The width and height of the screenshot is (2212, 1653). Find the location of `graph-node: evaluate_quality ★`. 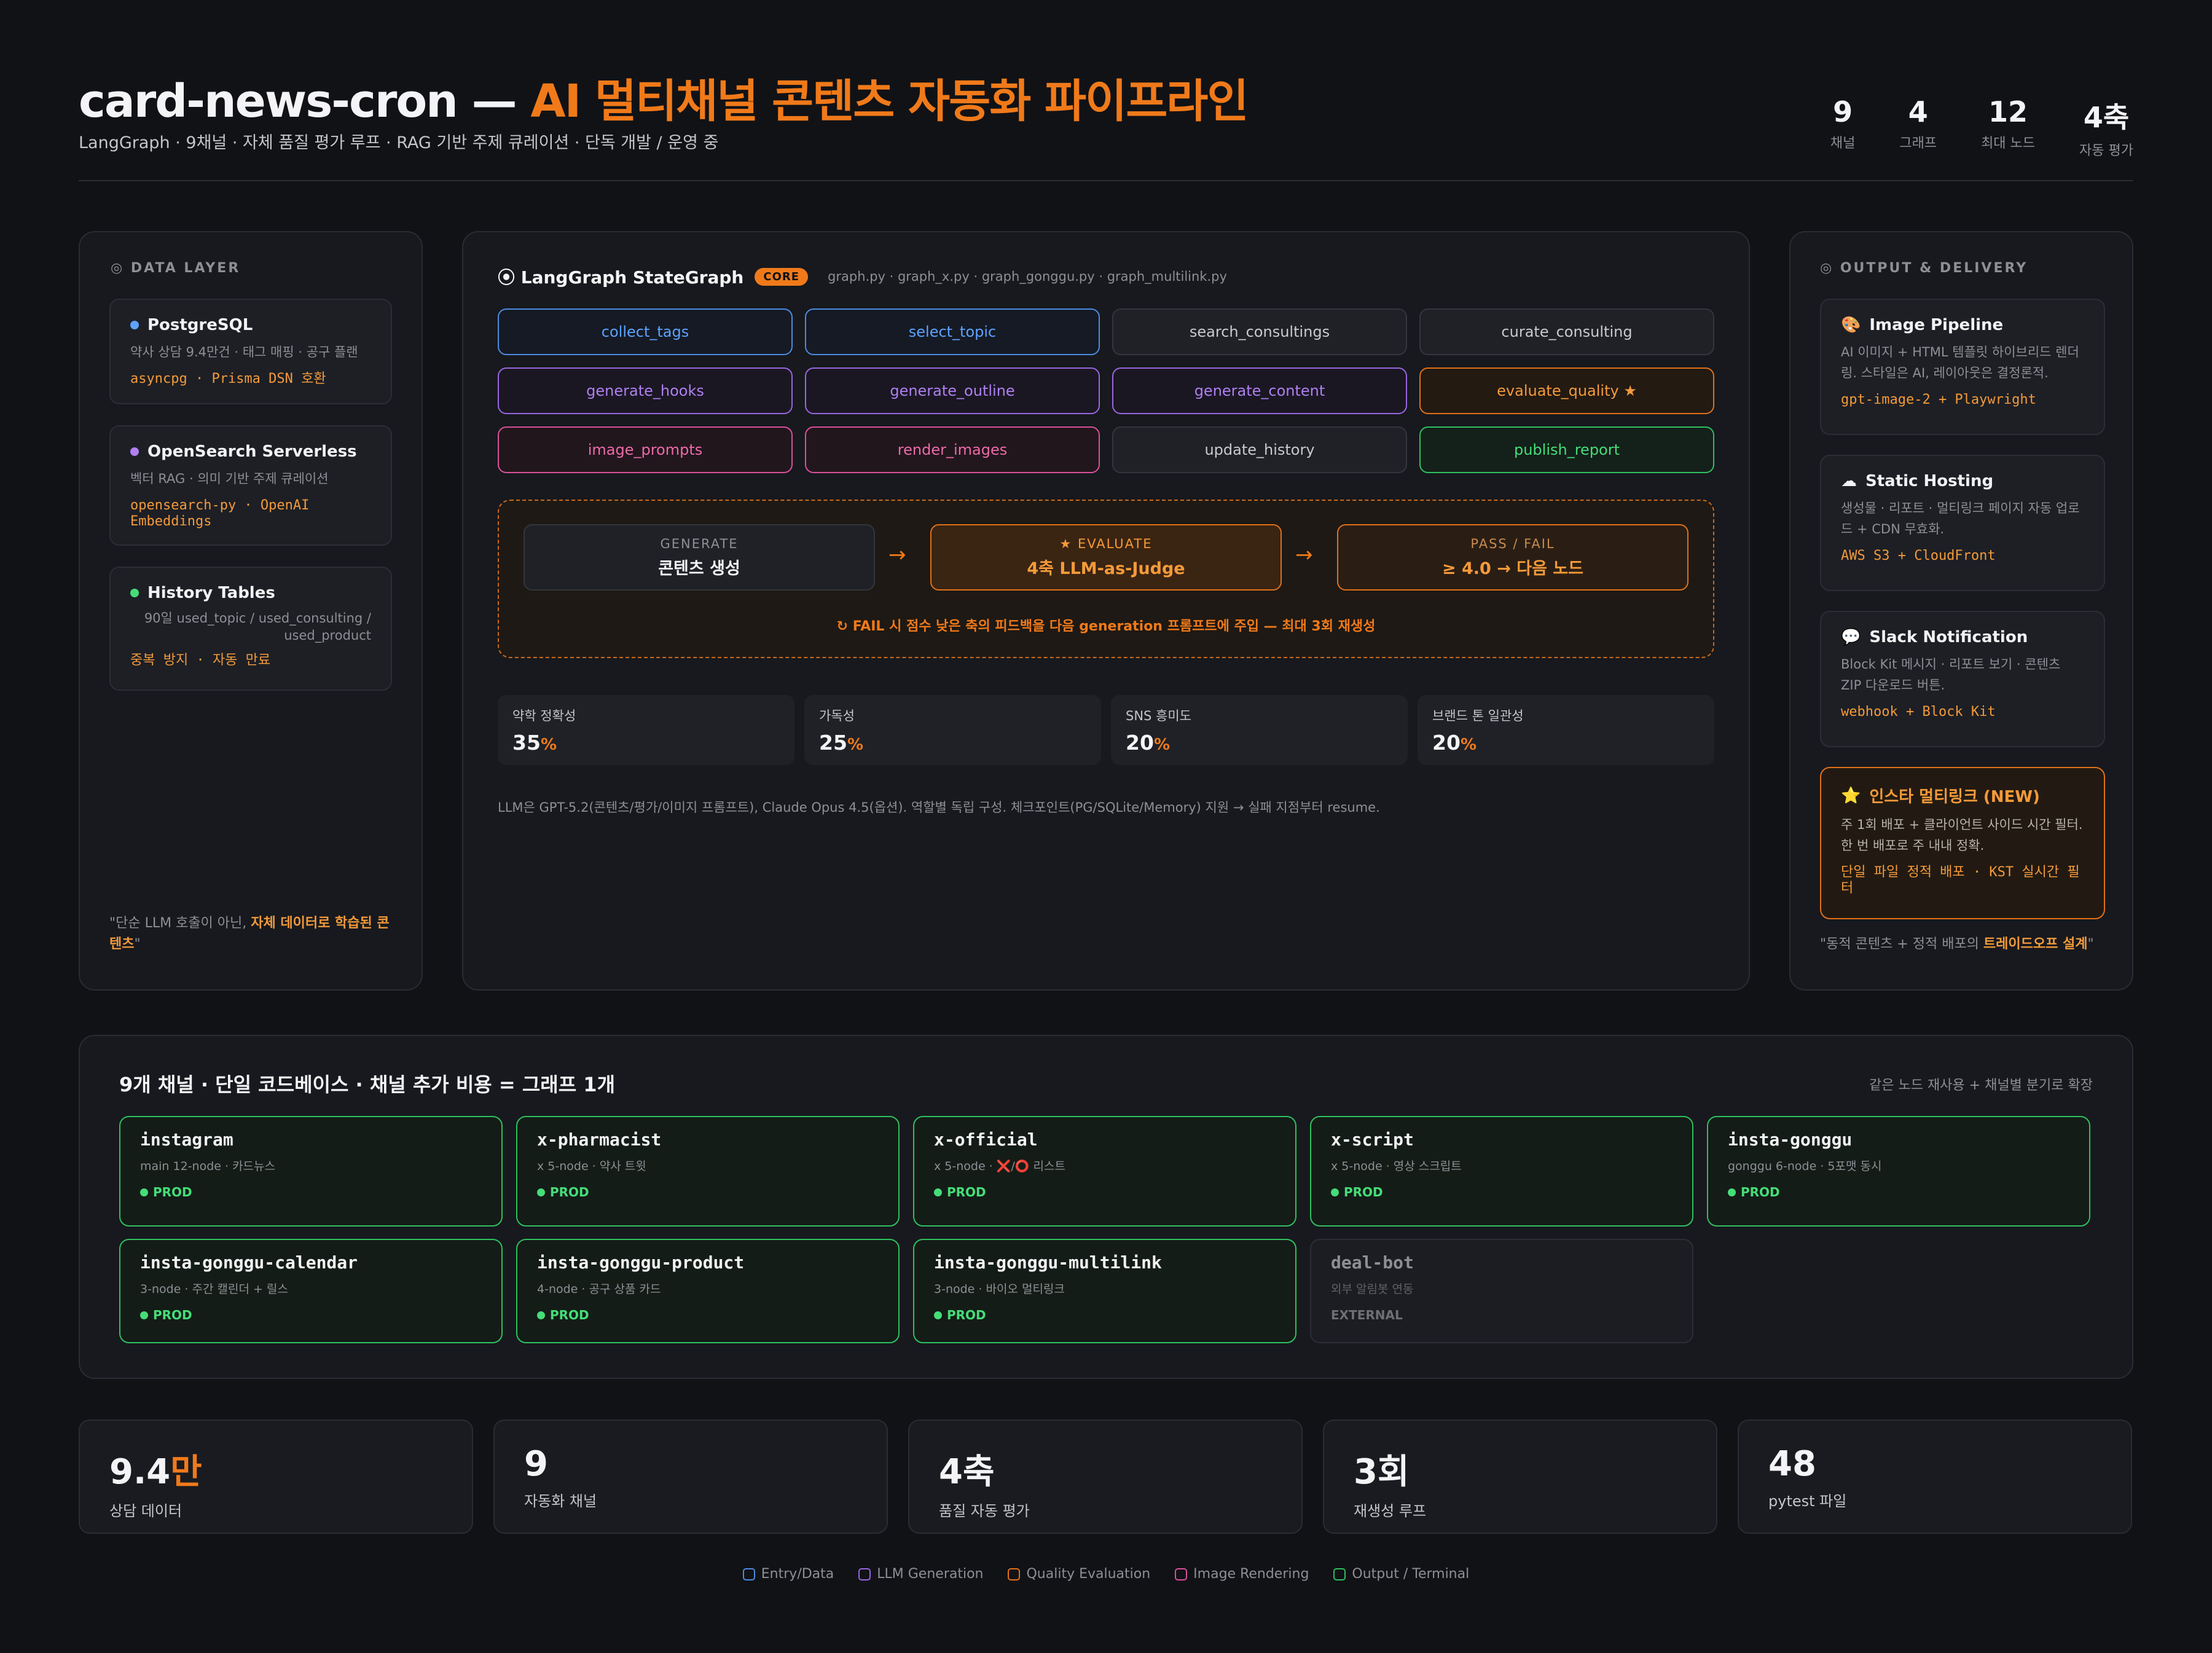

graph-node: evaluate_quality ★ is located at coordinates (1566, 390).